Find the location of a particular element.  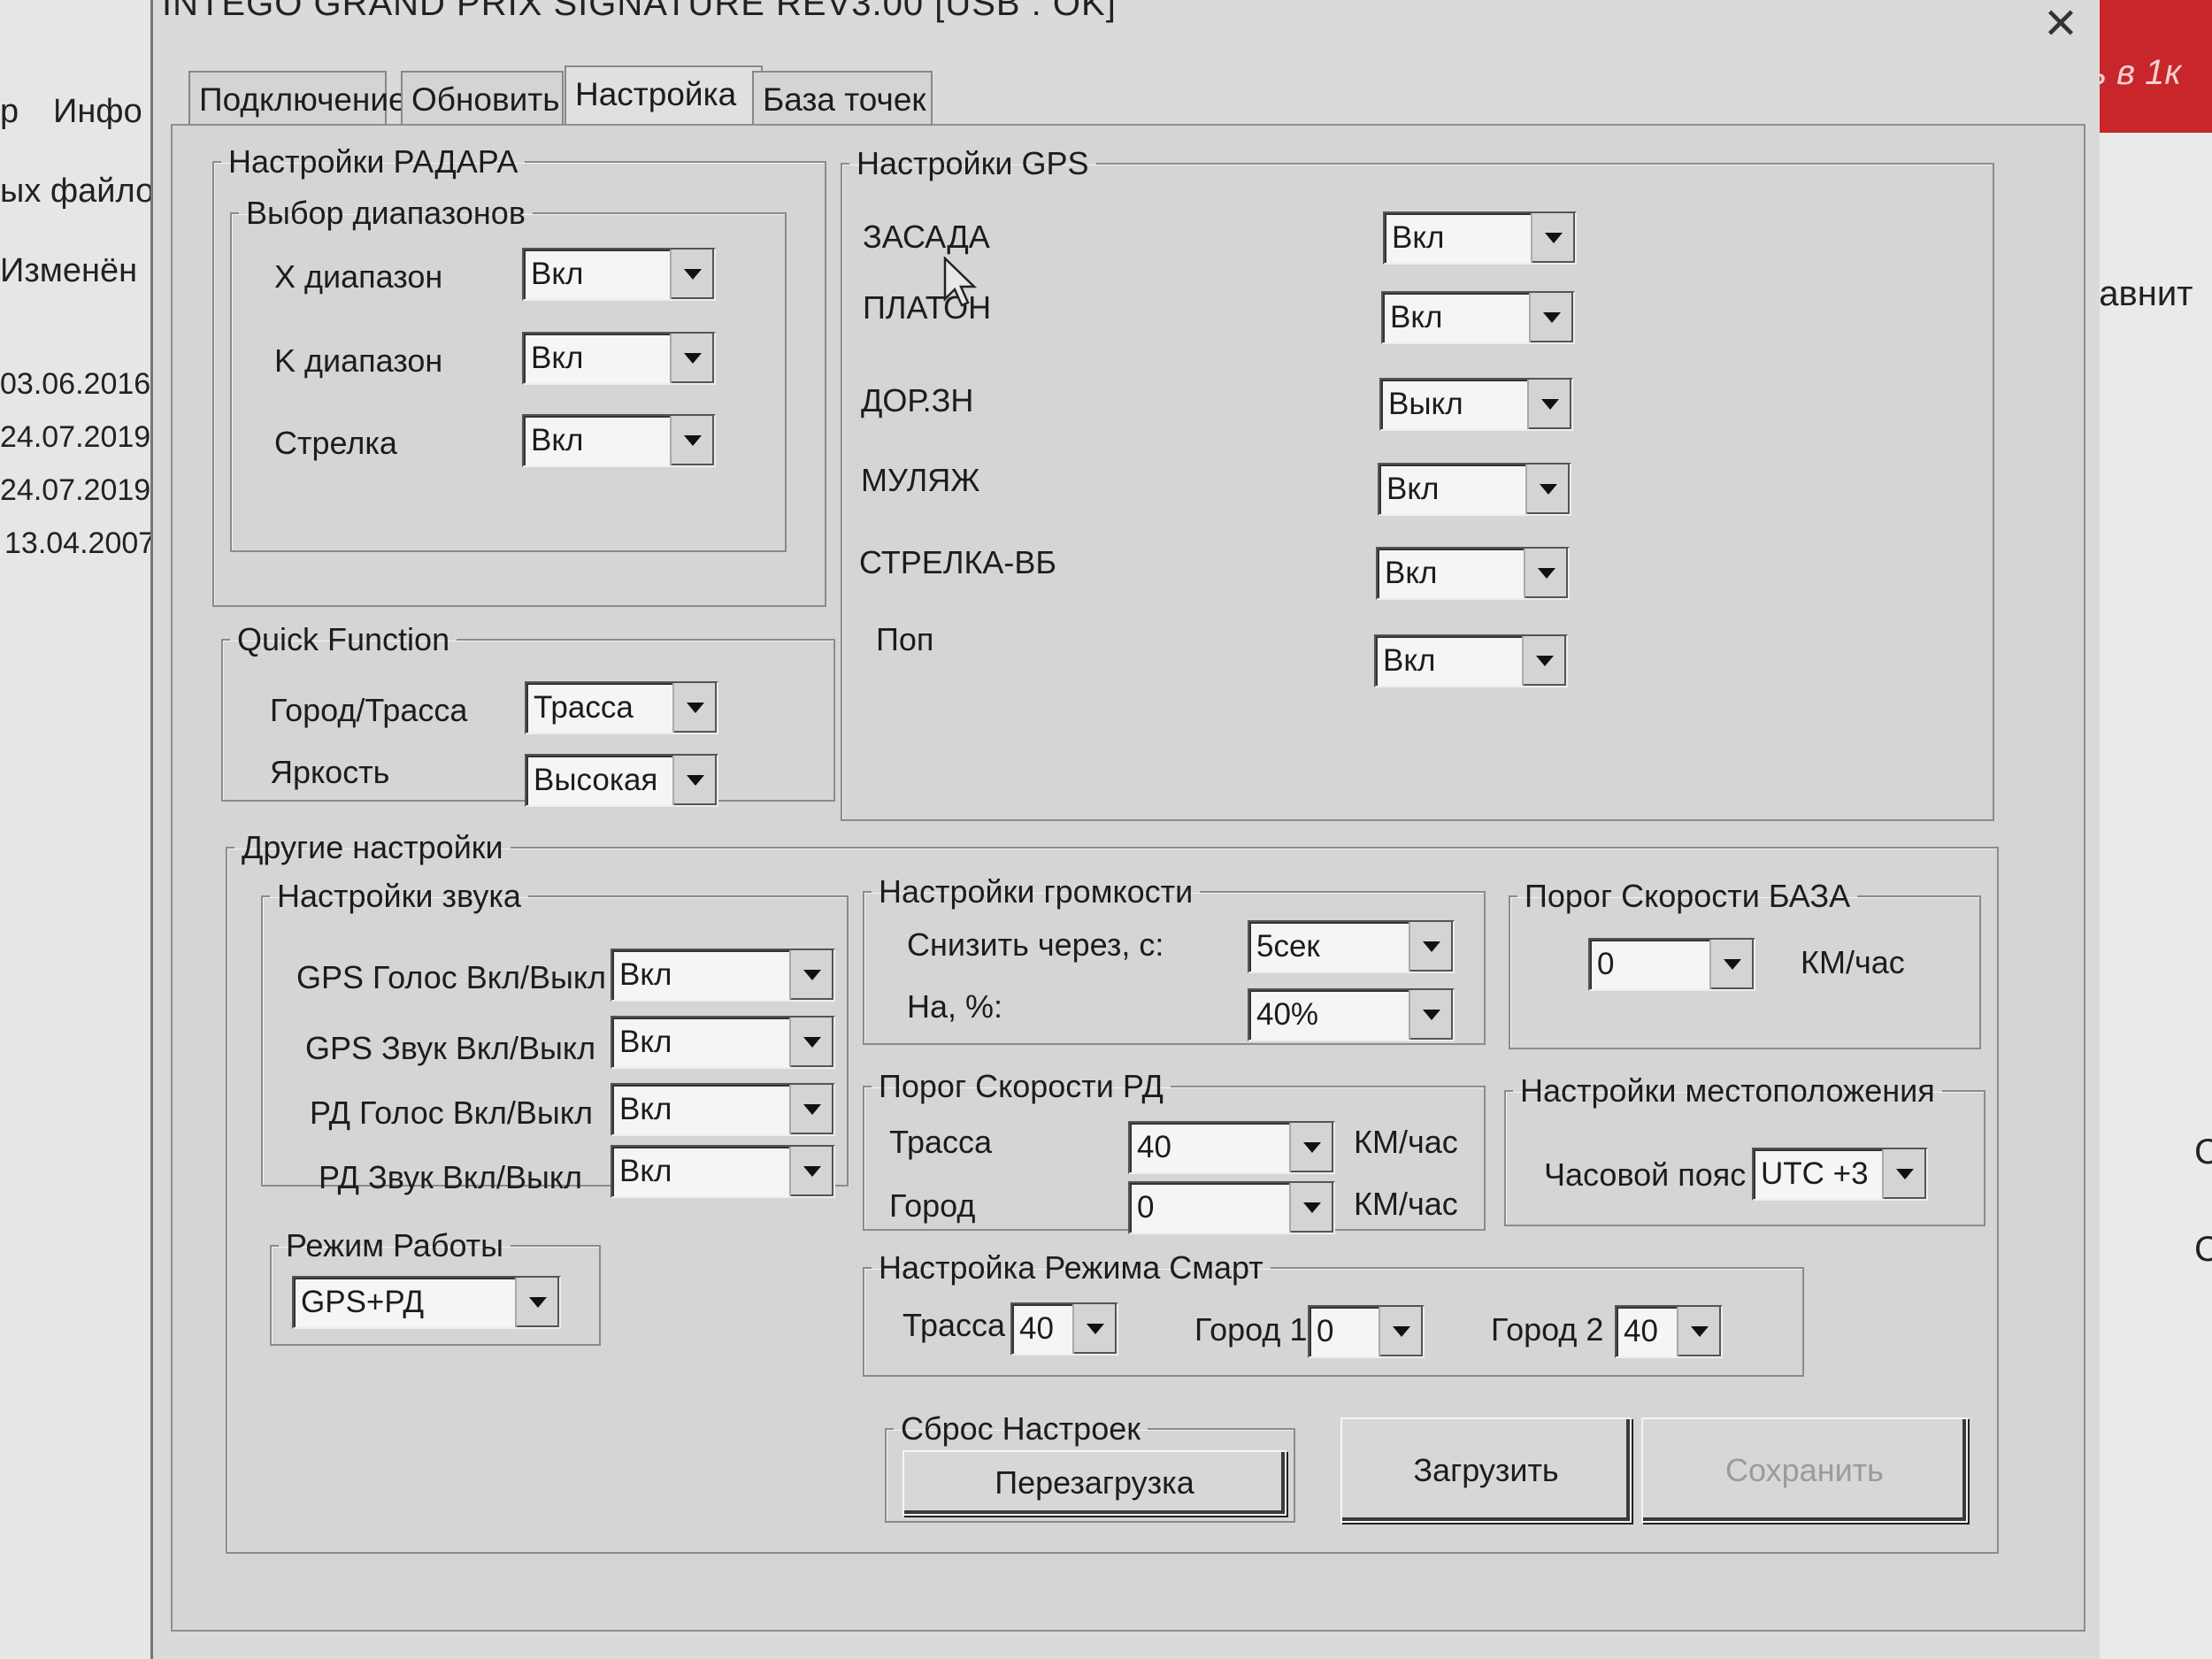

close-icon: ✕ is located at coordinates (2061, 25).